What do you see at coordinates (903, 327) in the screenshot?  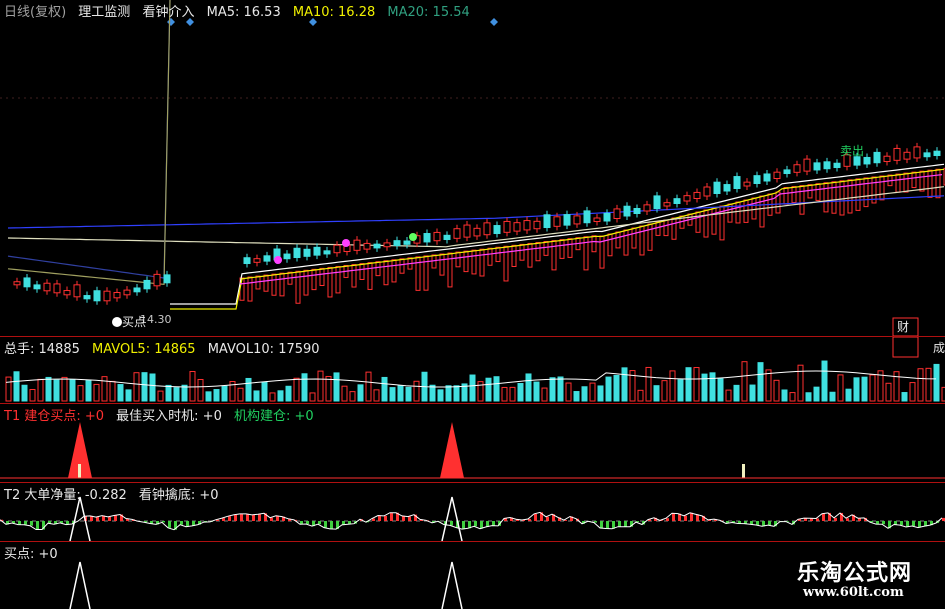 I see `side-label-top: 财` at bounding box center [903, 327].